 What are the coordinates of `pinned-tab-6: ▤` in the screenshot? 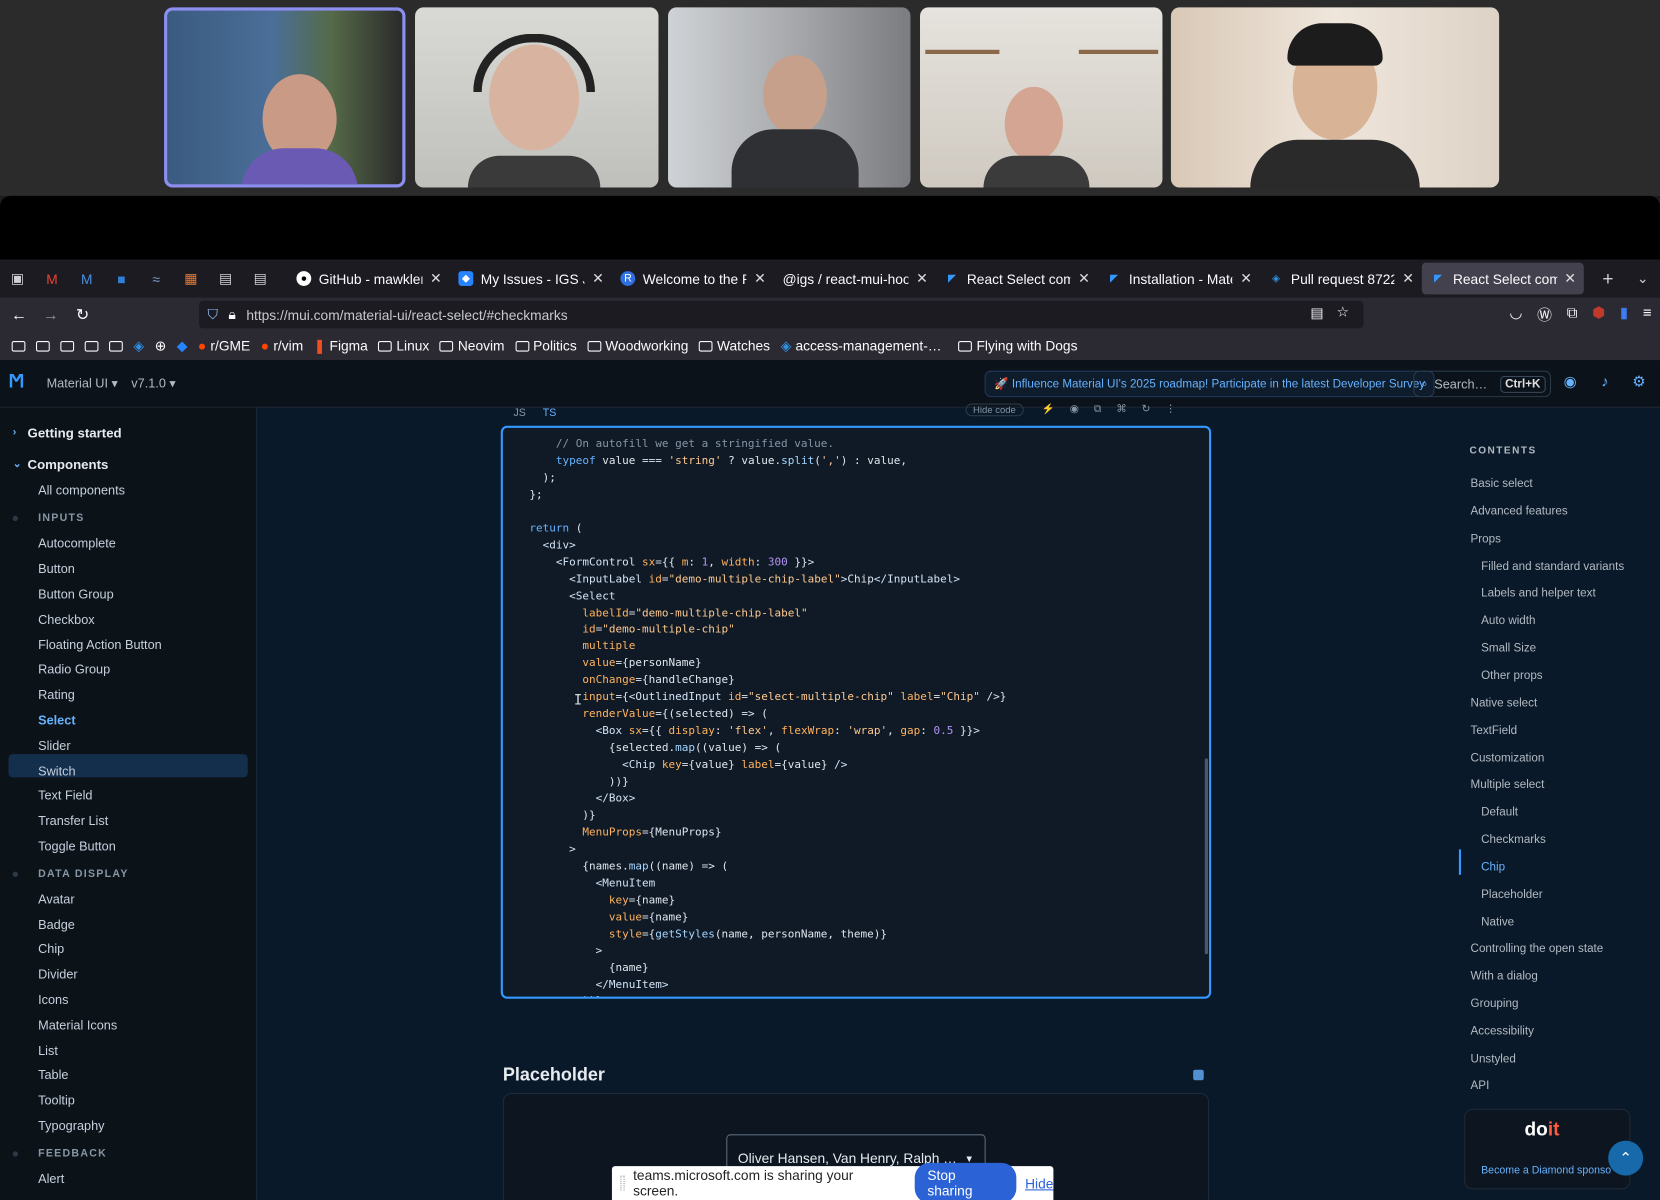 It's located at (225, 278).